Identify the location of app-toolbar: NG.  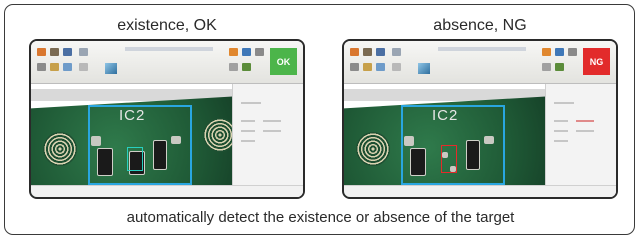
(480, 62).